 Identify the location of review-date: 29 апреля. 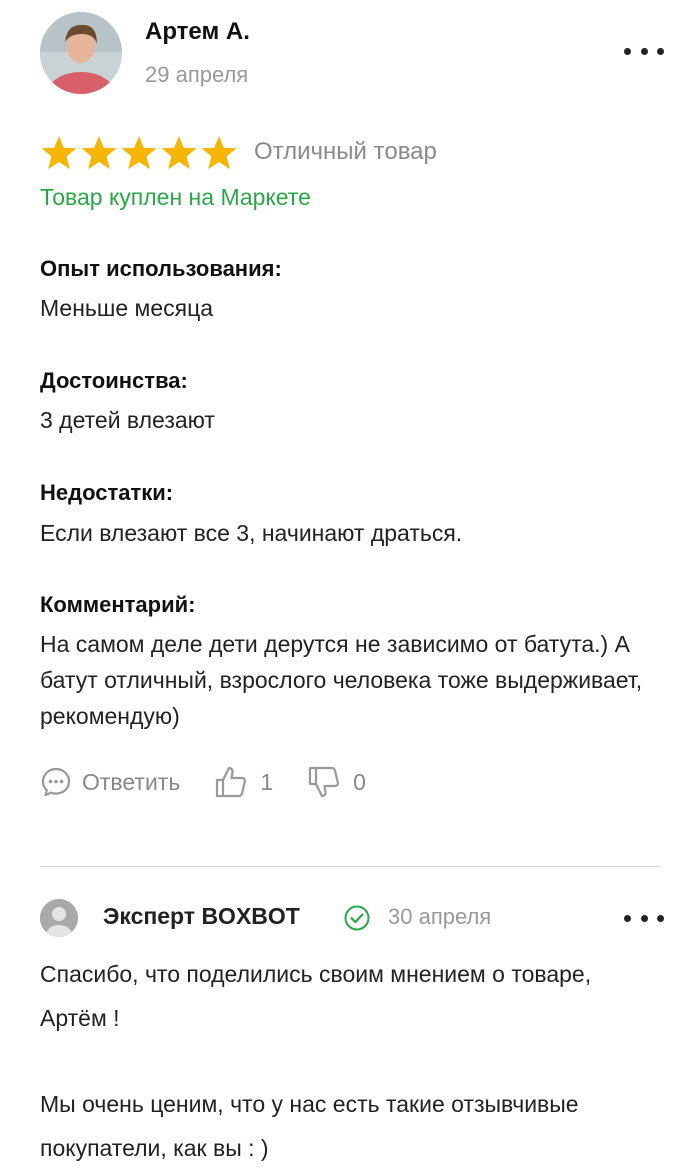
(197, 74).